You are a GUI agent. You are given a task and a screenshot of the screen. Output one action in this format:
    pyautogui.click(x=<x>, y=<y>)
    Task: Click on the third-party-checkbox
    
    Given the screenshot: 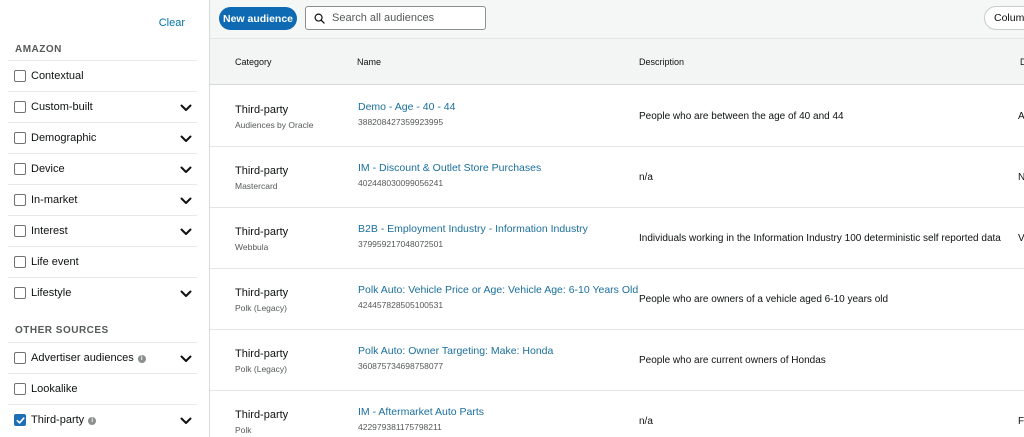 What is the action you would take?
    pyautogui.click(x=20, y=420)
    